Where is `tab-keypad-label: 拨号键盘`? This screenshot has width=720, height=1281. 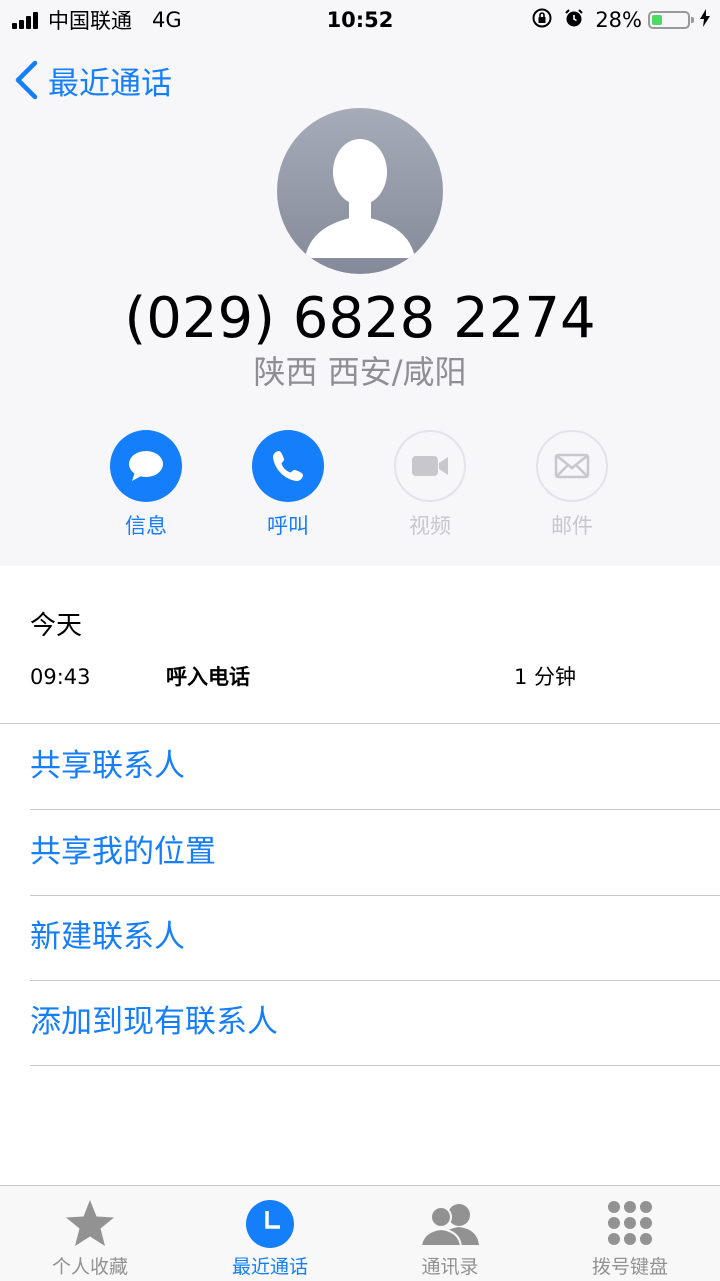 tab-keypad-label: 拨号键盘 is located at coordinates (629, 1267).